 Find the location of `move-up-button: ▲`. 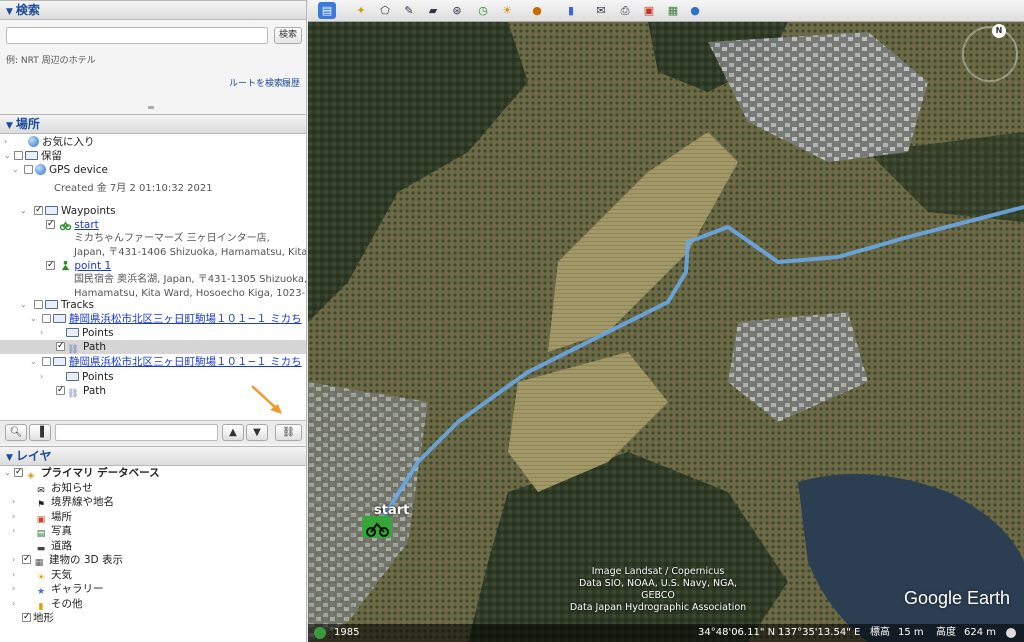

move-up-button: ▲ is located at coordinates (233, 432).